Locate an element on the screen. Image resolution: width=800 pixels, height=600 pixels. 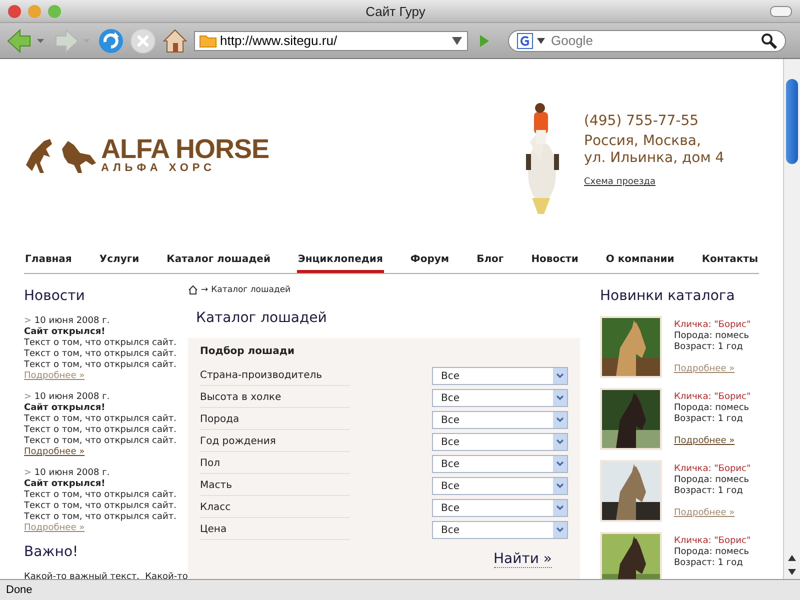
dropdown-caret-icon is located at coordinates (457, 41).